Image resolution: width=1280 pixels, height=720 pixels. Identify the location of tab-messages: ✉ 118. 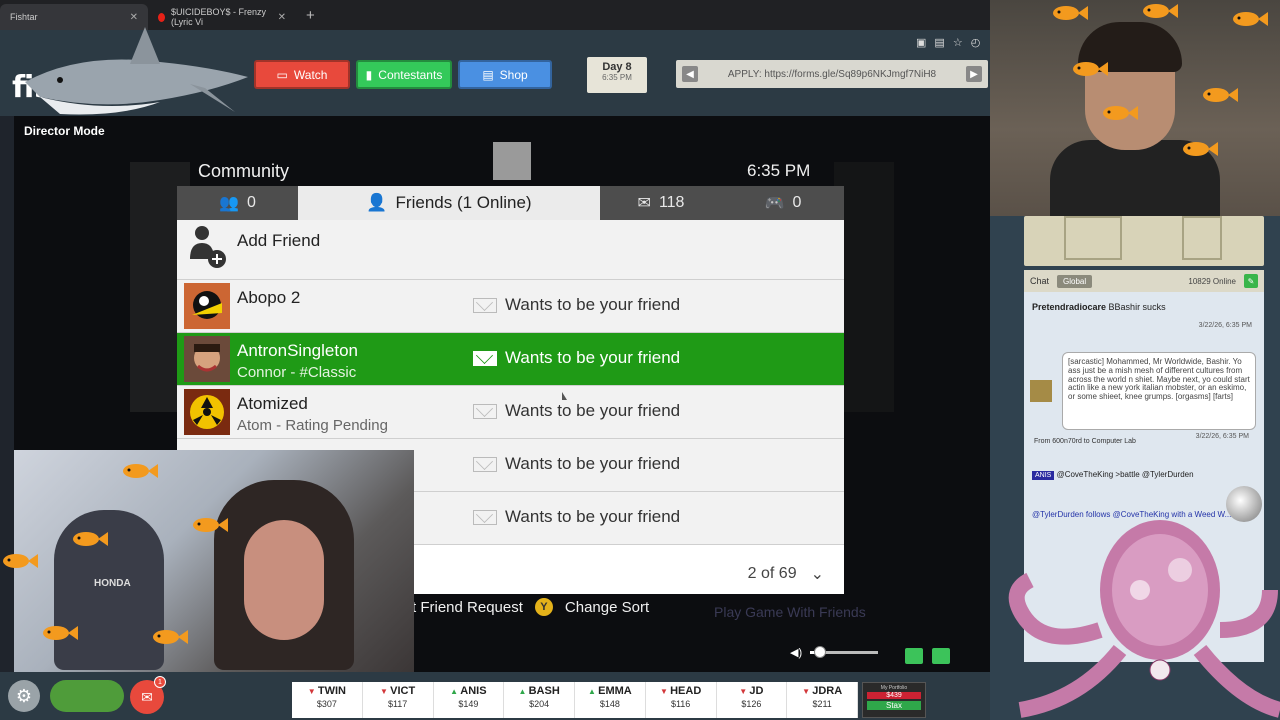
(661, 203).